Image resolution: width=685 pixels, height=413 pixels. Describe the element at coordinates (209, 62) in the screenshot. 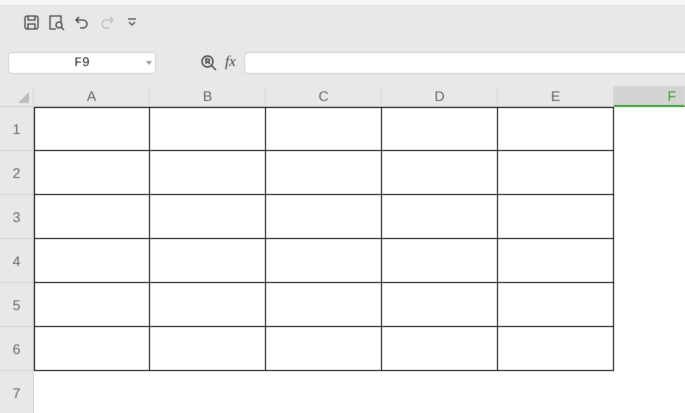

I see `search-icon` at that location.